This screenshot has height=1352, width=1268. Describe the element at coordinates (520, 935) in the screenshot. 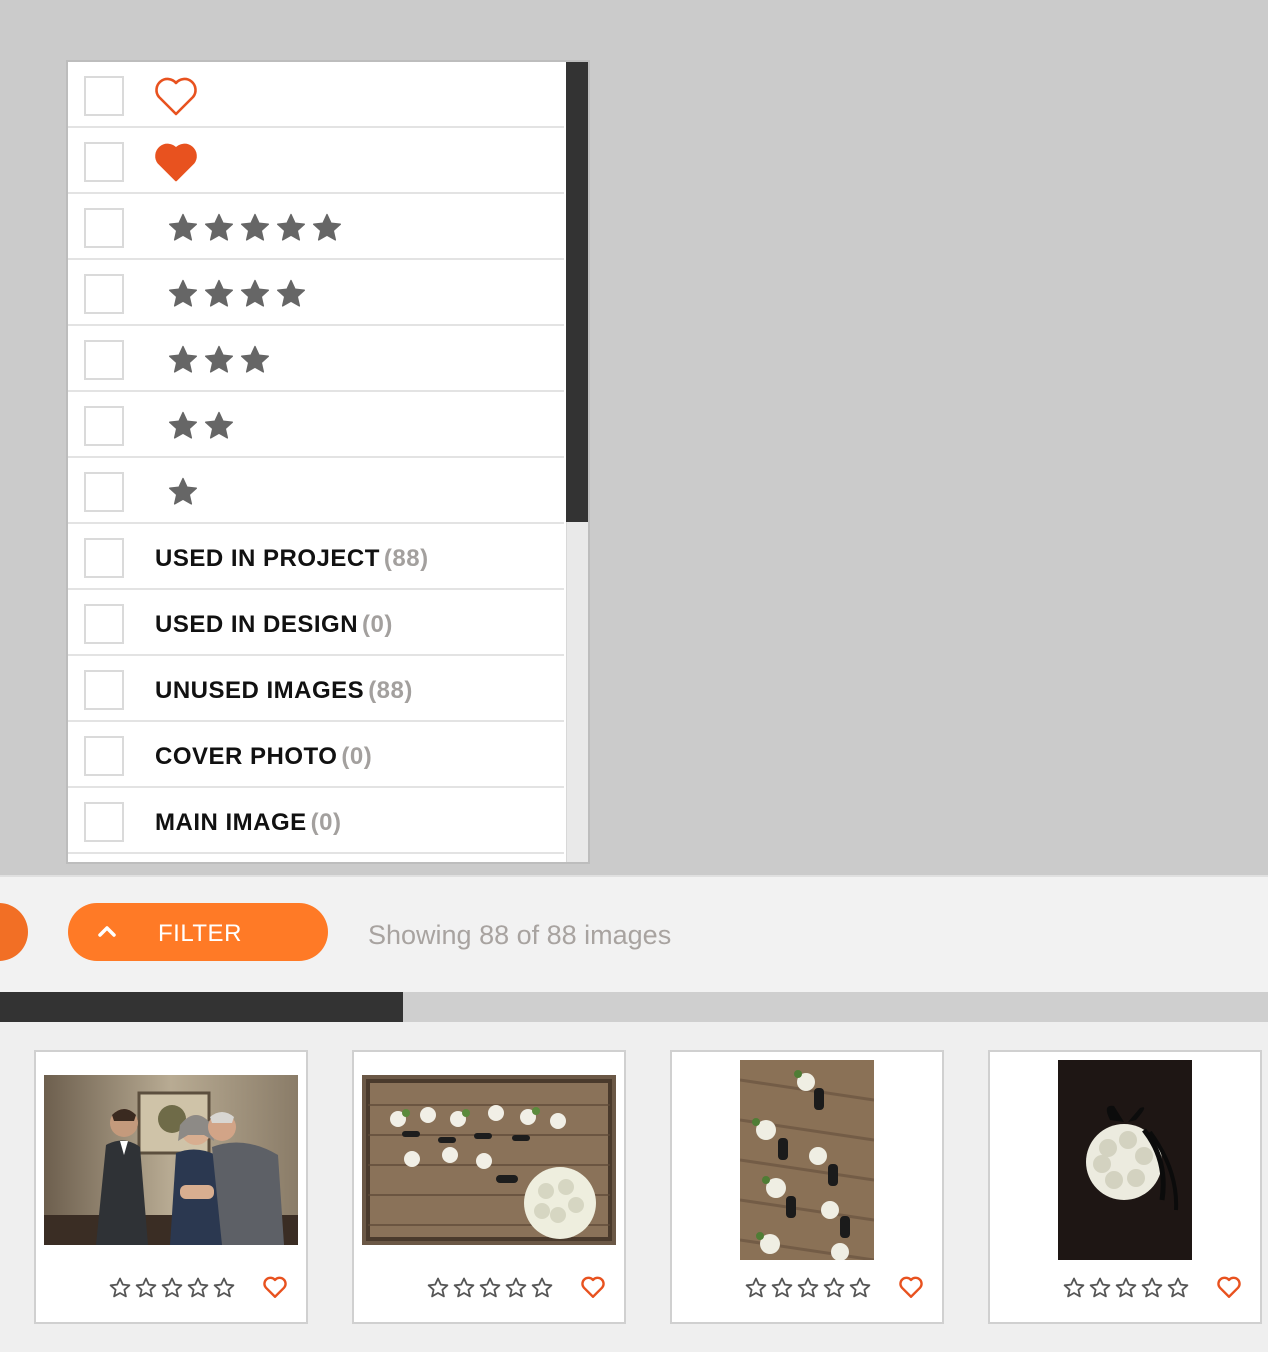

I see `image-count-text: Showing 88 of 88 images` at that location.